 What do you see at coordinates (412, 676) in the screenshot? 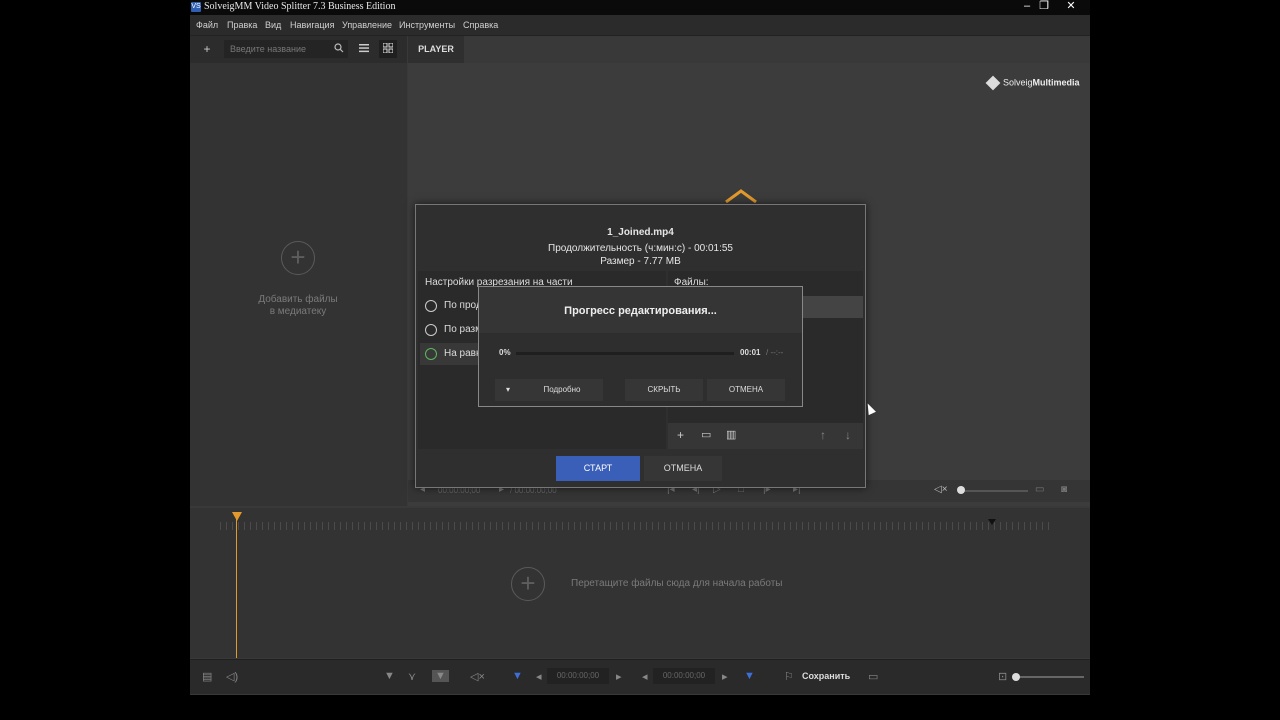
I see `filter-clear-icon: ⋎` at bounding box center [412, 676].